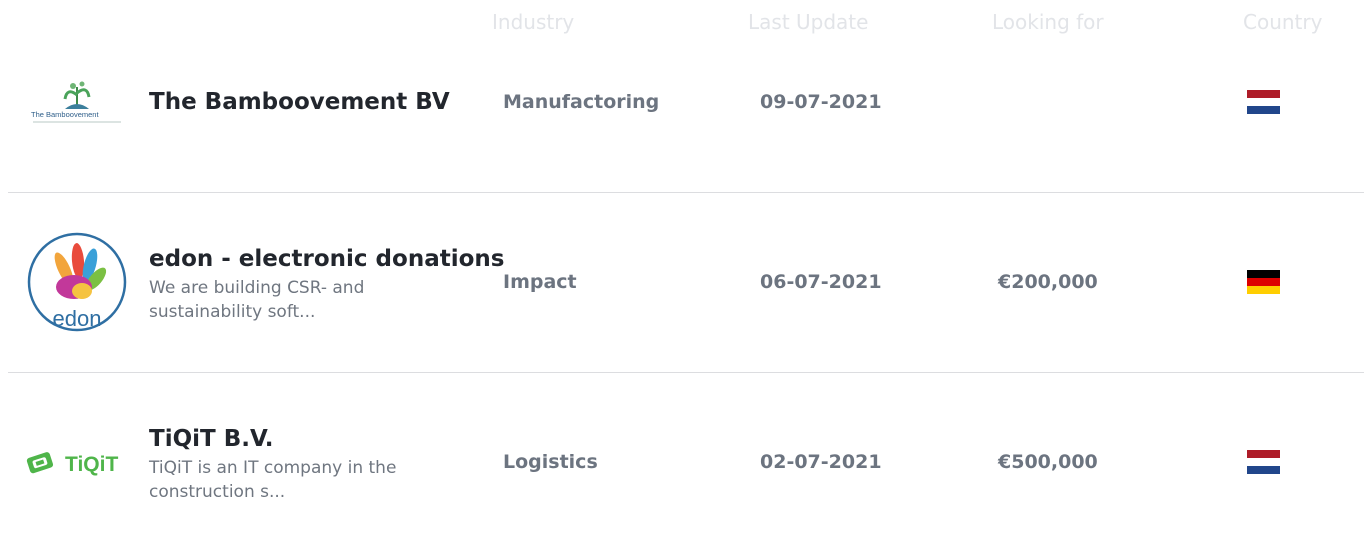 The width and height of the screenshot is (1366, 553). Describe the element at coordinates (540, 282) in the screenshot. I see `industry-value: Impact` at that location.